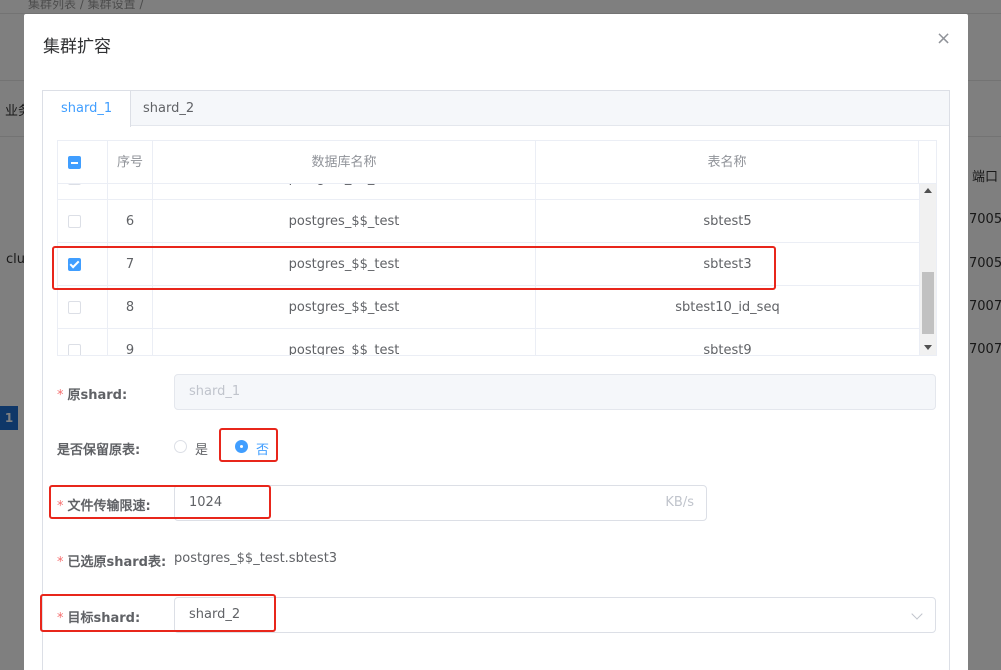 The image size is (1001, 670). I want to click on keep-table-yes-radio: 是, so click(194, 448).